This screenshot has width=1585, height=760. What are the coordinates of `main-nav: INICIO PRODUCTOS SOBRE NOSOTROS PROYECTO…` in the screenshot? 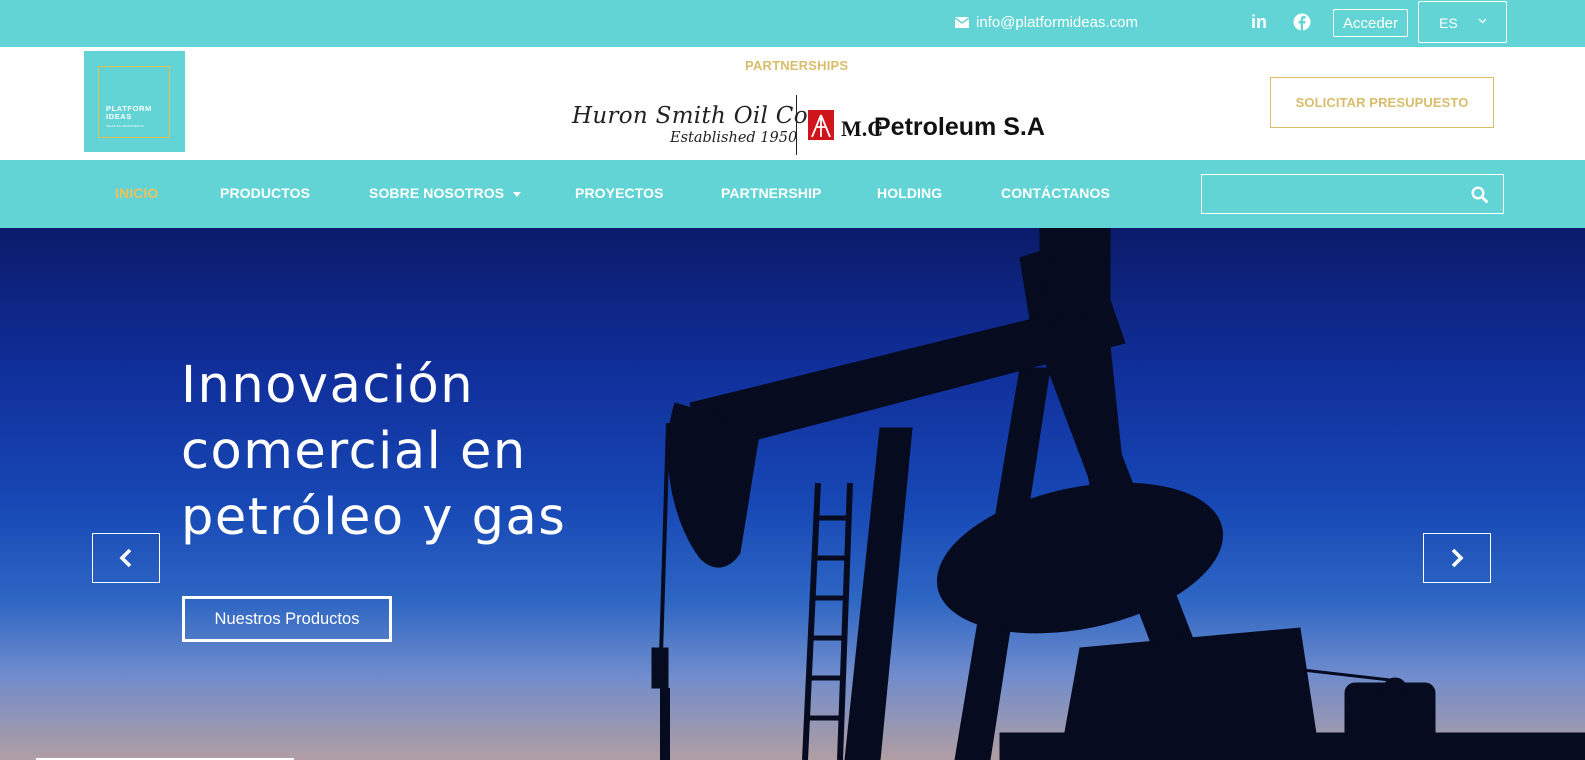 It's located at (792, 194).